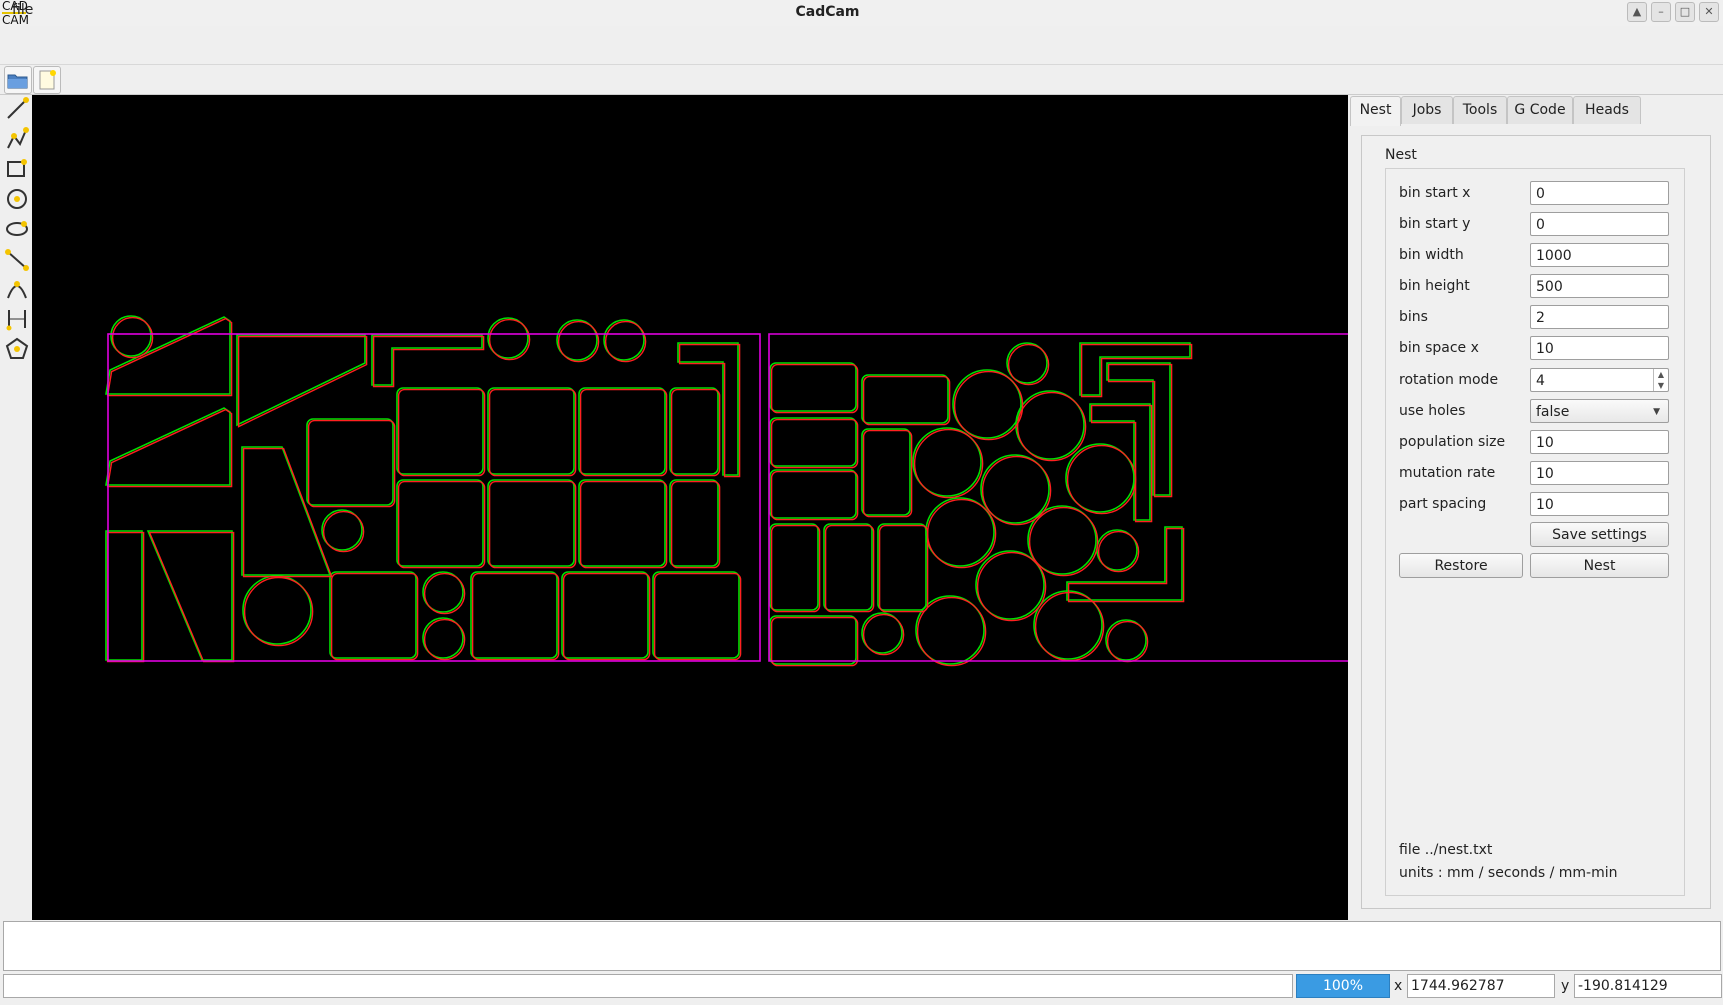 This screenshot has height=1005, width=1723. Describe the element at coordinates (47, 80) in the screenshot. I see `new-file-icon` at that location.